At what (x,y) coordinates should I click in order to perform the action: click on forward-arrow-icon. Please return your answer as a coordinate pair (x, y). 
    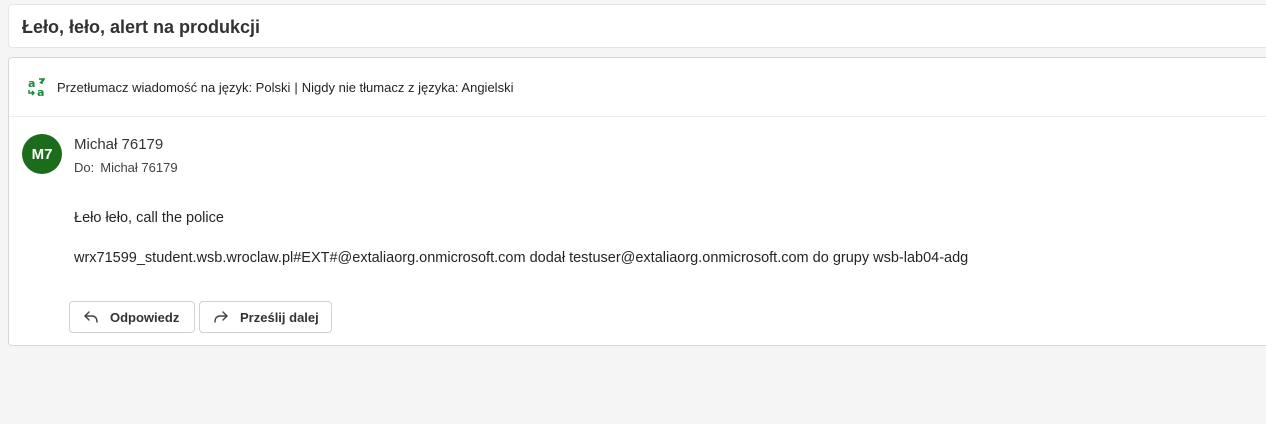
    Looking at the image, I should click on (221, 317).